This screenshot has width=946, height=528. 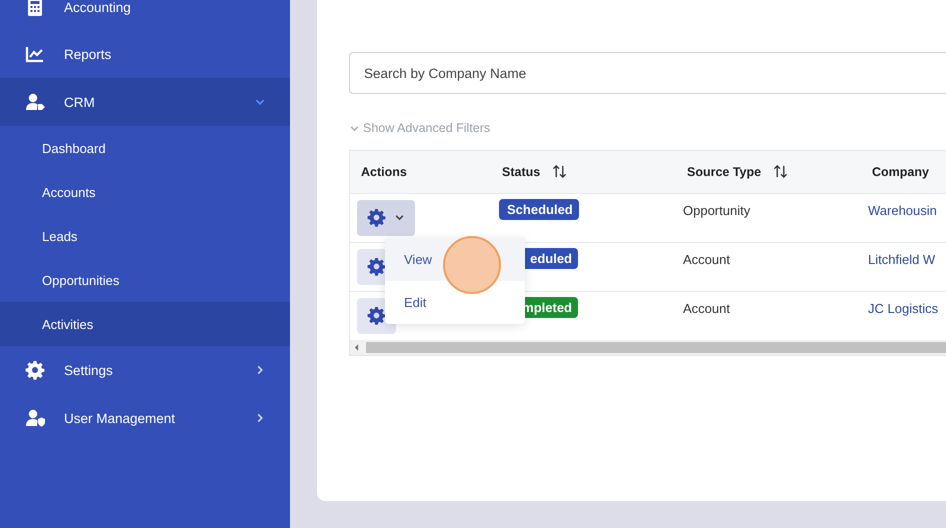 I want to click on nav-item: Reports, so click(x=145, y=54).